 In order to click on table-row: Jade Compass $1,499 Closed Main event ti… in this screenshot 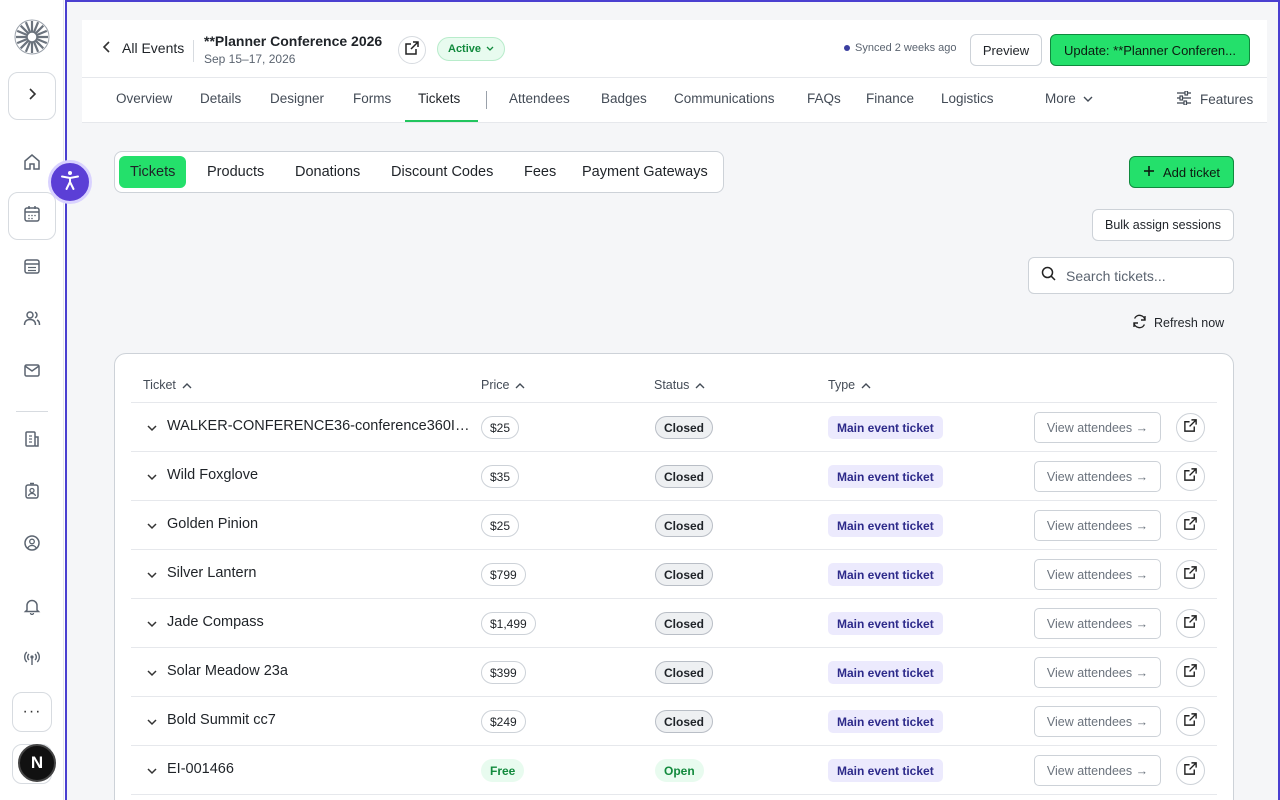, I will do `click(674, 623)`.